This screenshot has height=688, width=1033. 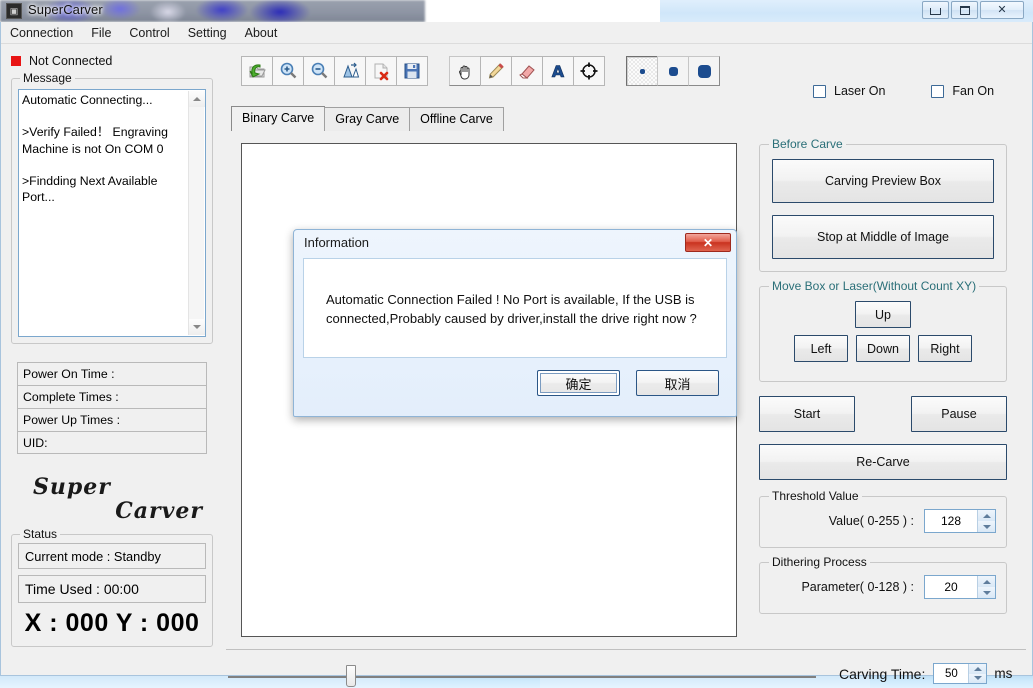 I want to click on toolbar: A, so click(x=491, y=71).